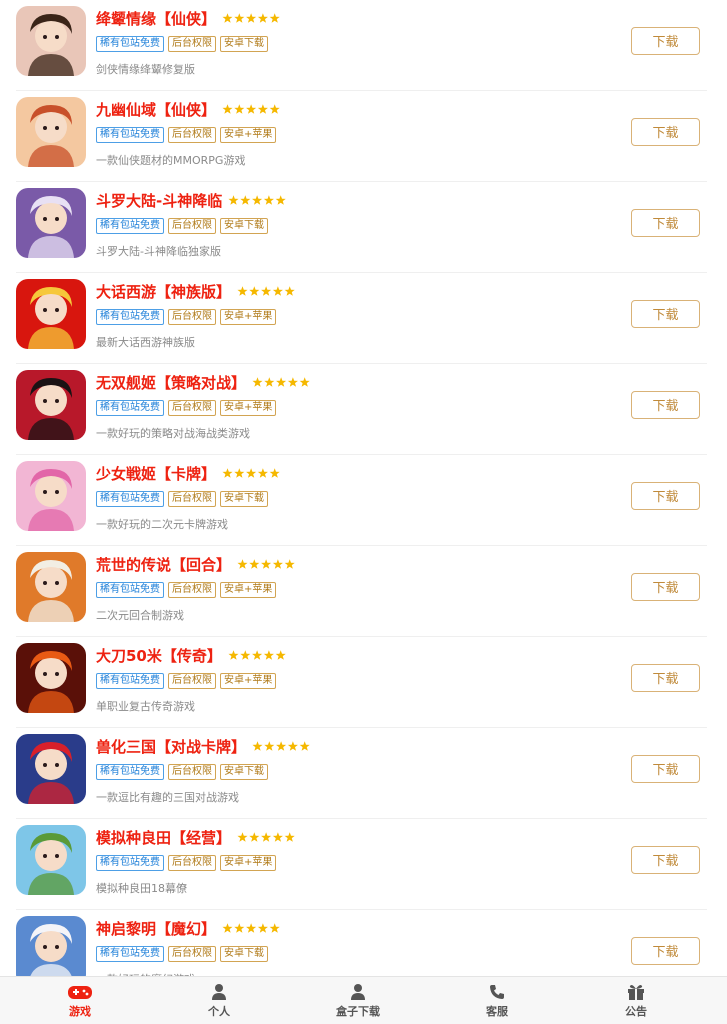 This screenshot has width=727, height=1024. What do you see at coordinates (363, 943) in the screenshot?
I see `game-row: 神启黎明【魔幻】稀有包站免费后台权限安卓下载一款好玩的魔幻游戏下载` at bounding box center [363, 943].